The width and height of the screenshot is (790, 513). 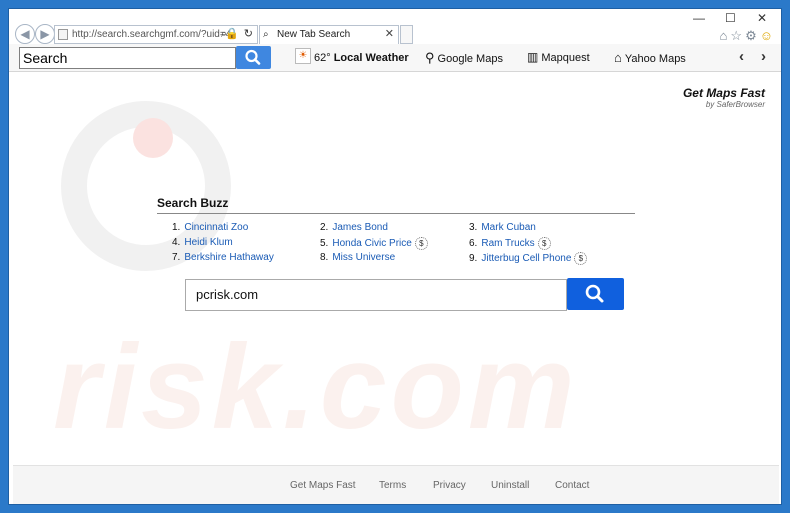 I want to click on buzz-link: Cincinnati Zoo, so click(x=216, y=227).